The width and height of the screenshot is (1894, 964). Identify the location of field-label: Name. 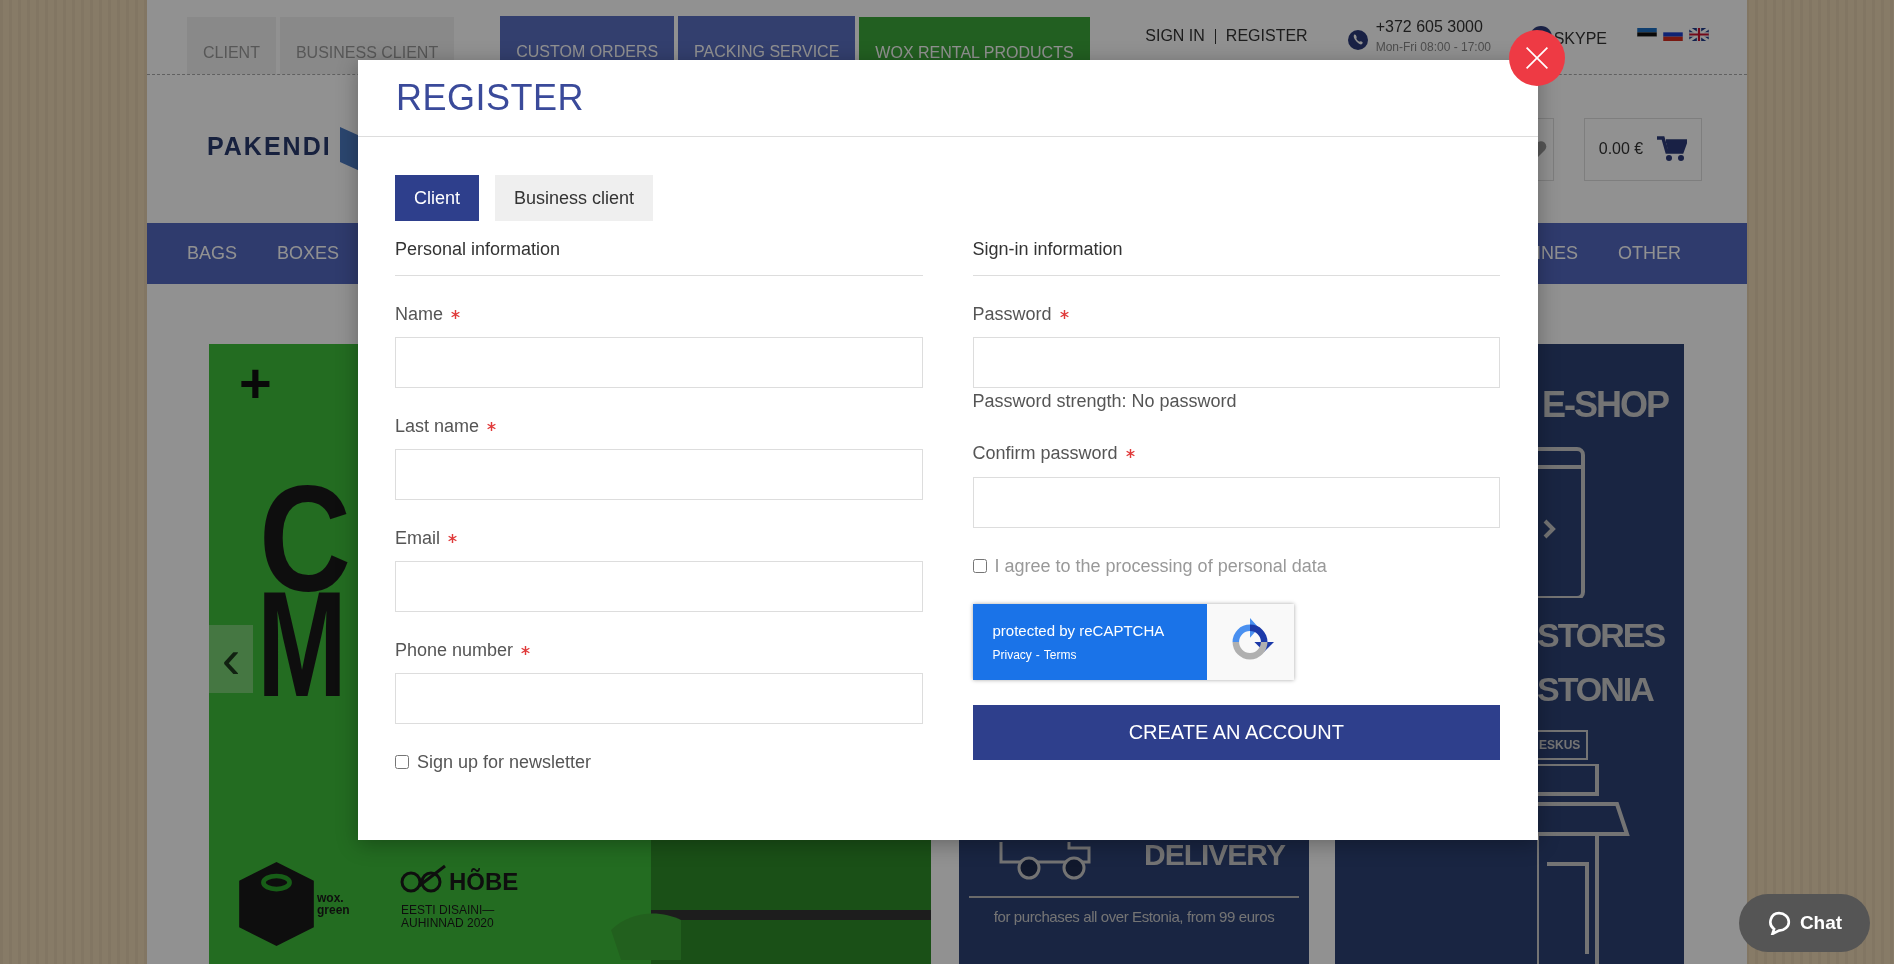
(419, 314).